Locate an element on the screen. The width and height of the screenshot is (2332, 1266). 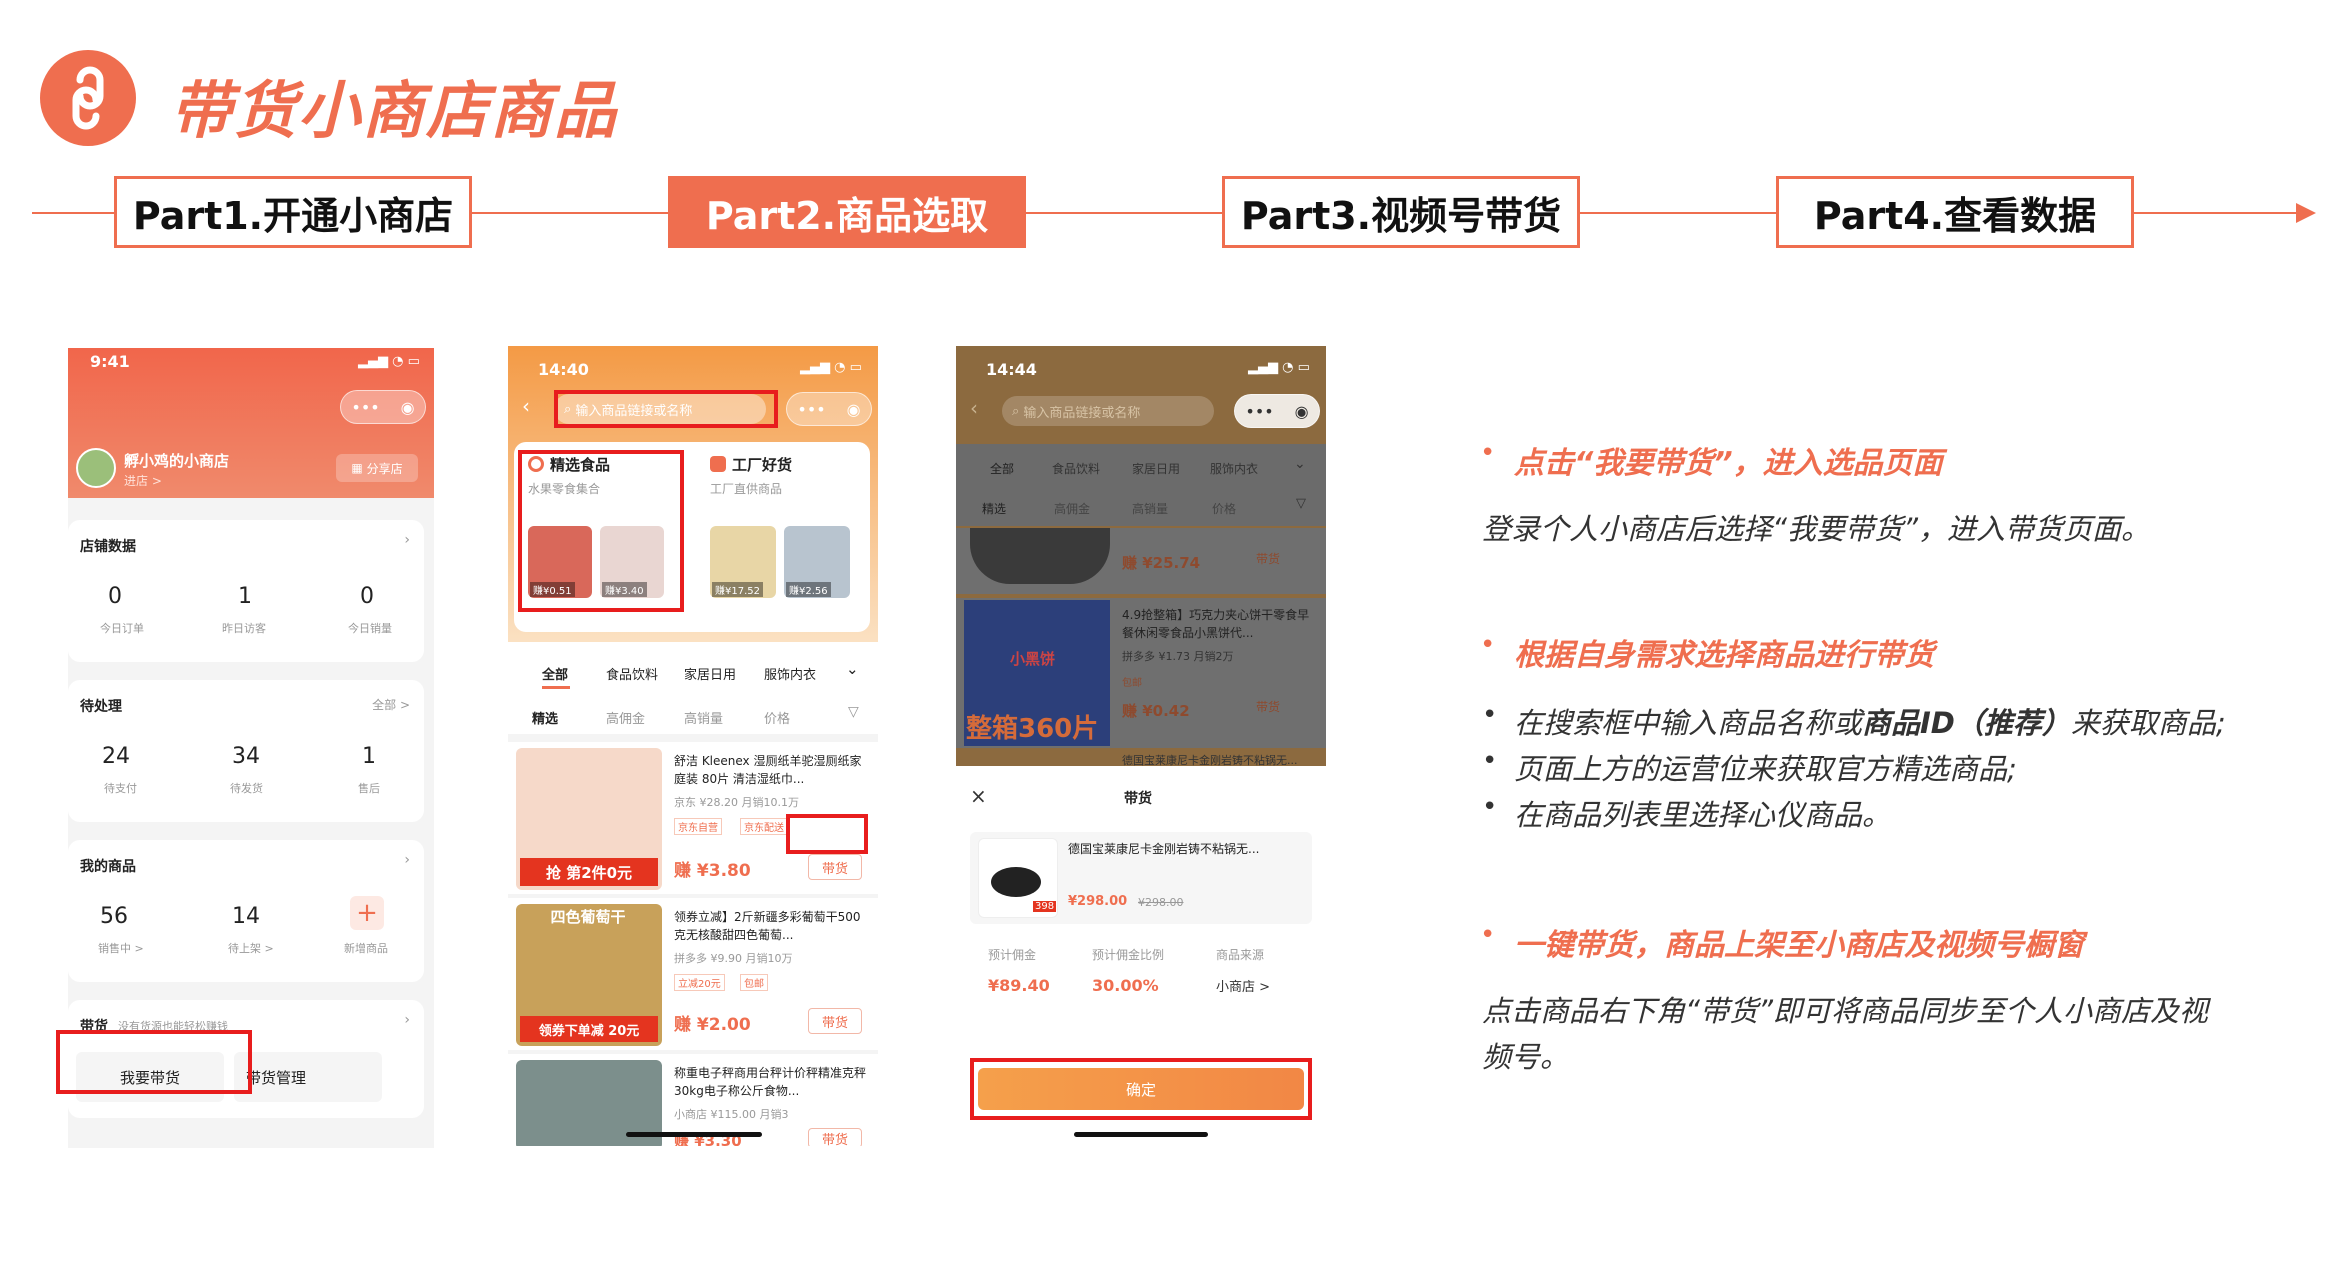
avatar is located at coordinates (96, 468).